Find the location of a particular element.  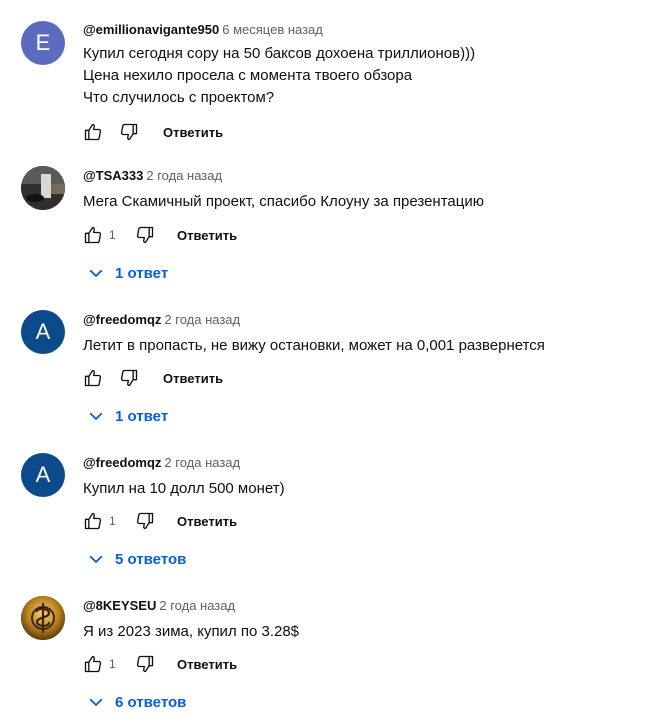

comment-header: @TSA333 2 года назад is located at coordinates (152, 176).